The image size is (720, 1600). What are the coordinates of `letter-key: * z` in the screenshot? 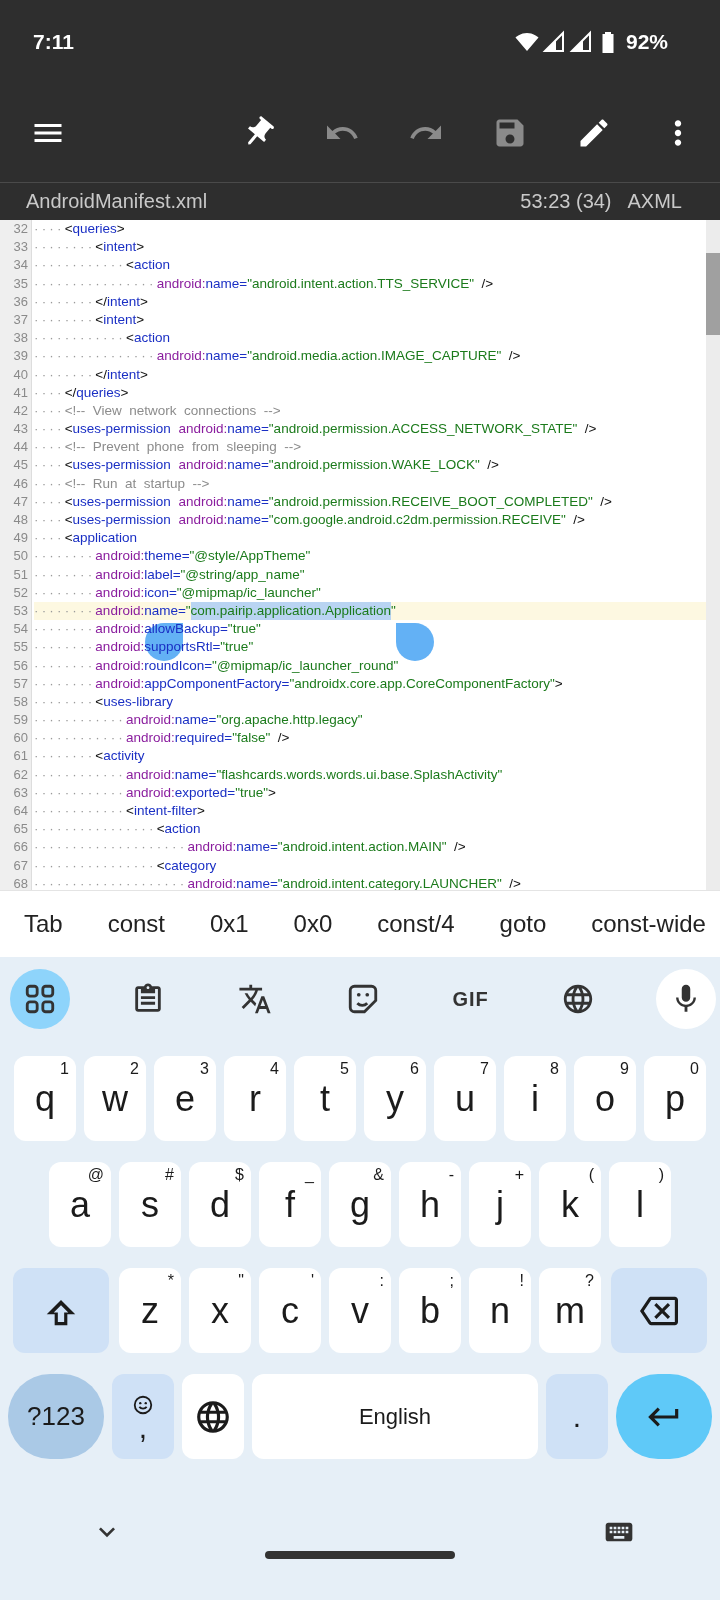 It's located at (150, 1310).